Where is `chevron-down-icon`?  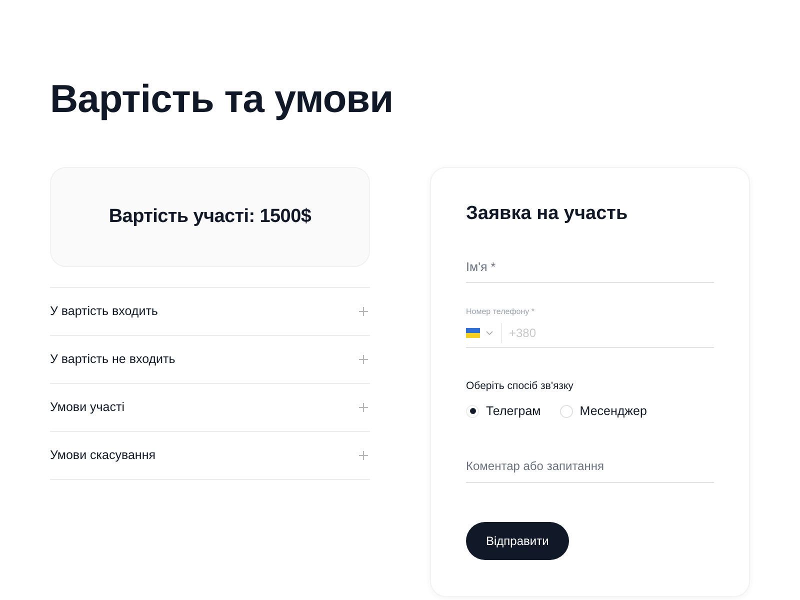
chevron-down-icon is located at coordinates (489, 333).